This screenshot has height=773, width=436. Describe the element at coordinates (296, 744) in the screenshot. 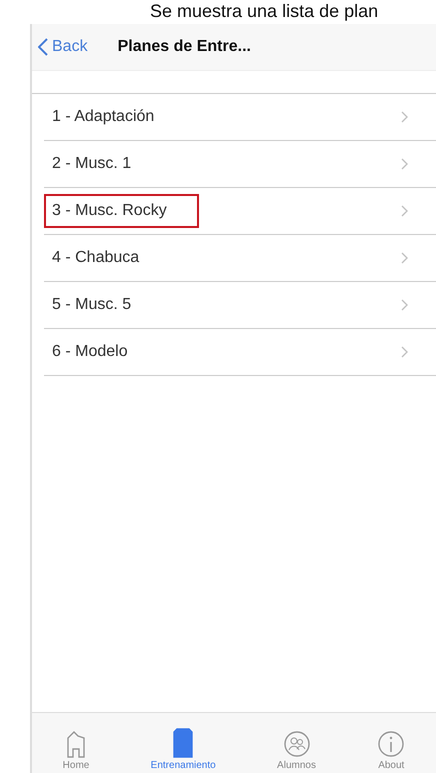

I see `people-icon` at that location.